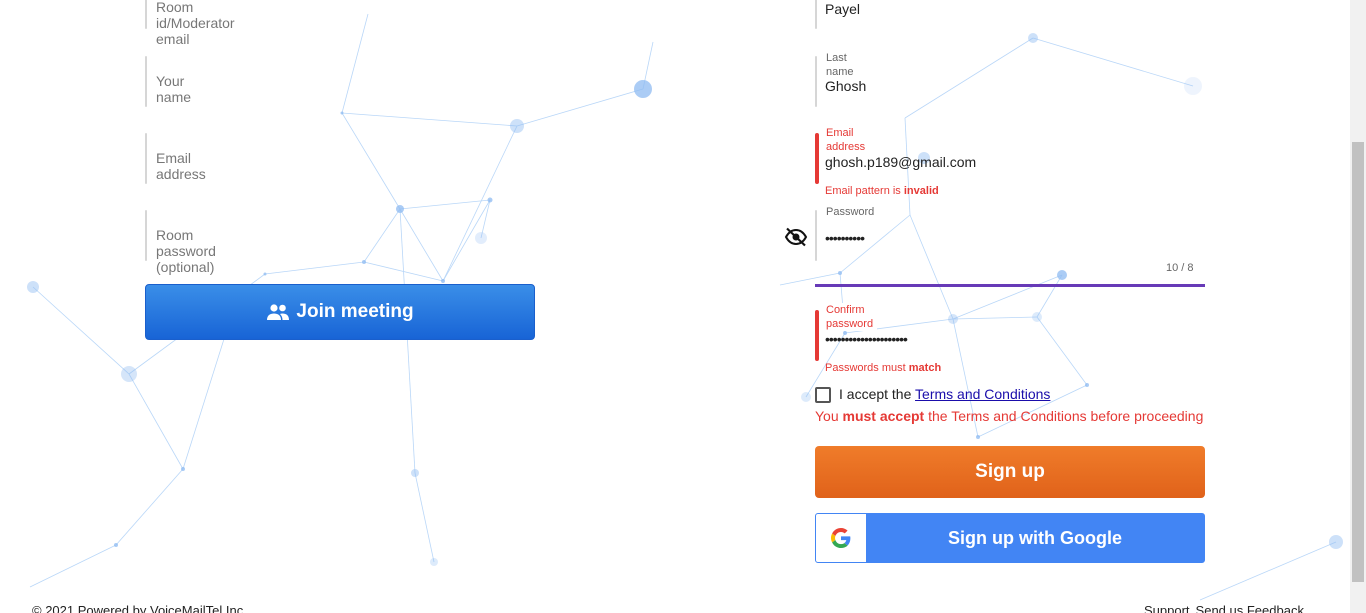  What do you see at coordinates (139, 608) in the screenshot?
I see `footer-copyright: © 2021 Powered by VoiceMailTel Inc.` at bounding box center [139, 608].